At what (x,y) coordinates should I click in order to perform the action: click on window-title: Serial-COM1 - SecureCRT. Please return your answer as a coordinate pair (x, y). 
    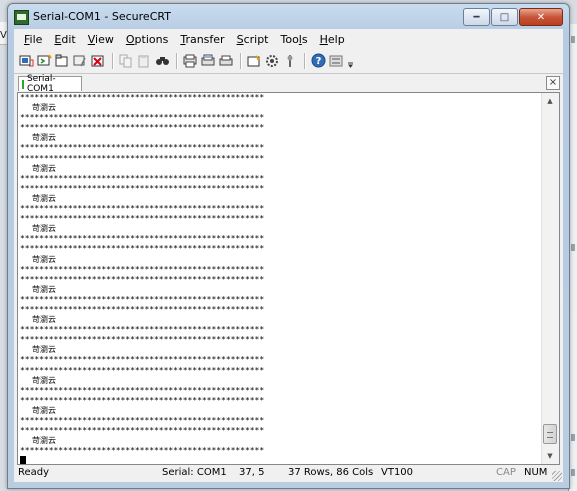
    Looking at the image, I should click on (102, 16).